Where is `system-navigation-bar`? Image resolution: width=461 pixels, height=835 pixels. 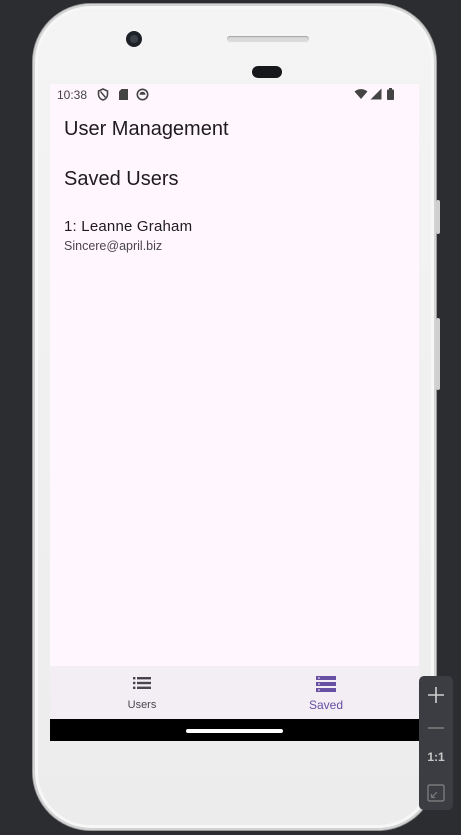 system-navigation-bar is located at coordinates (234, 730).